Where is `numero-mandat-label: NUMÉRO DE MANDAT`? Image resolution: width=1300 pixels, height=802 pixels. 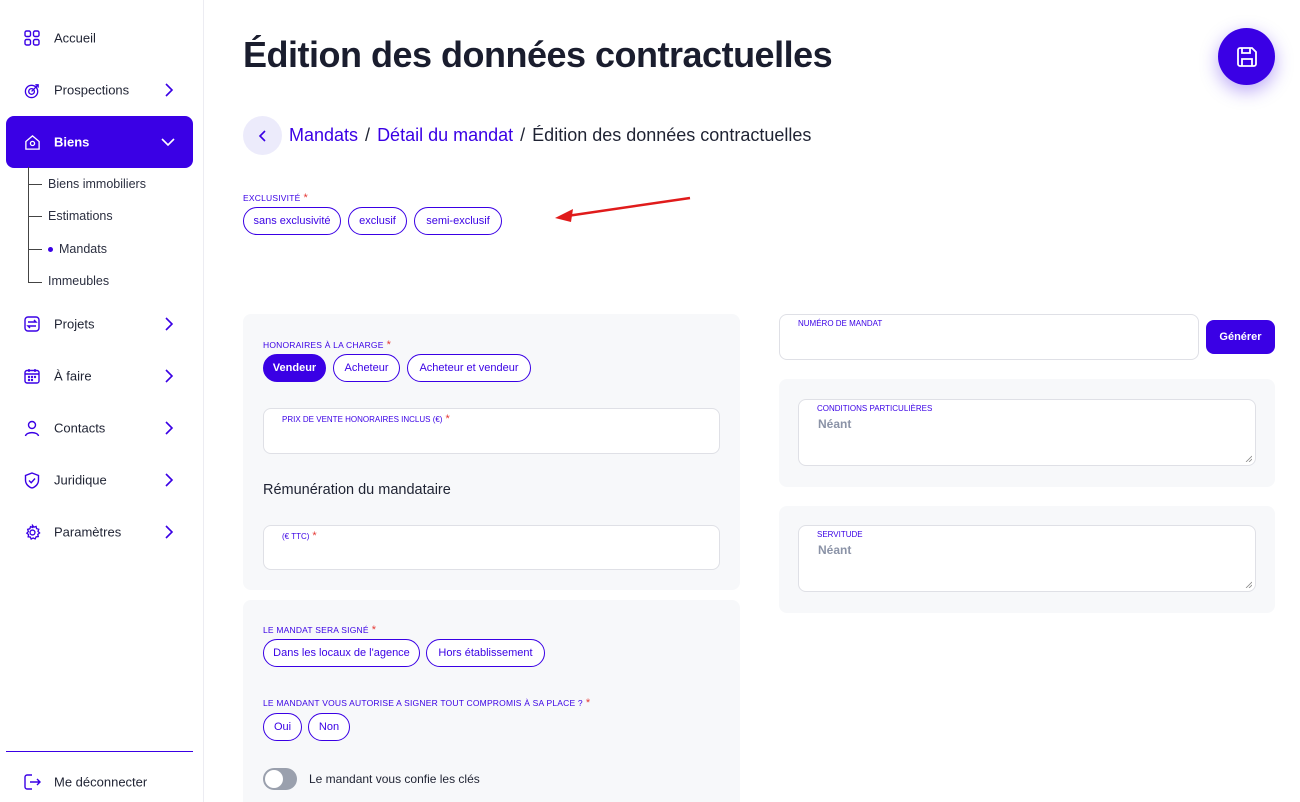
numero-mandat-label: NUMÉRO DE MANDAT is located at coordinates (840, 323).